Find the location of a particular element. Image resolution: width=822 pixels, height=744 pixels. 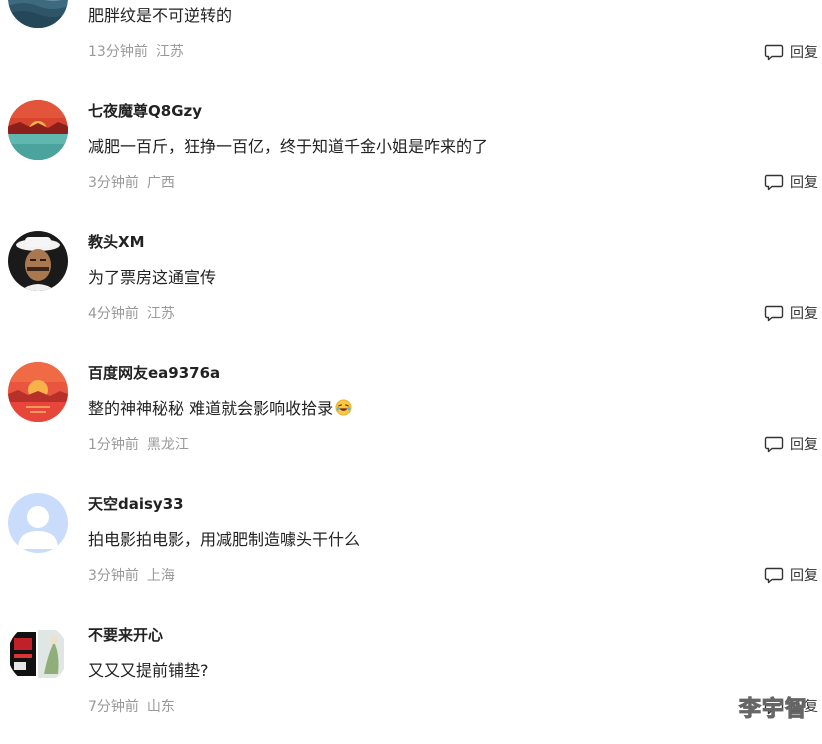

comment-location: 黑龙江 is located at coordinates (167, 445).